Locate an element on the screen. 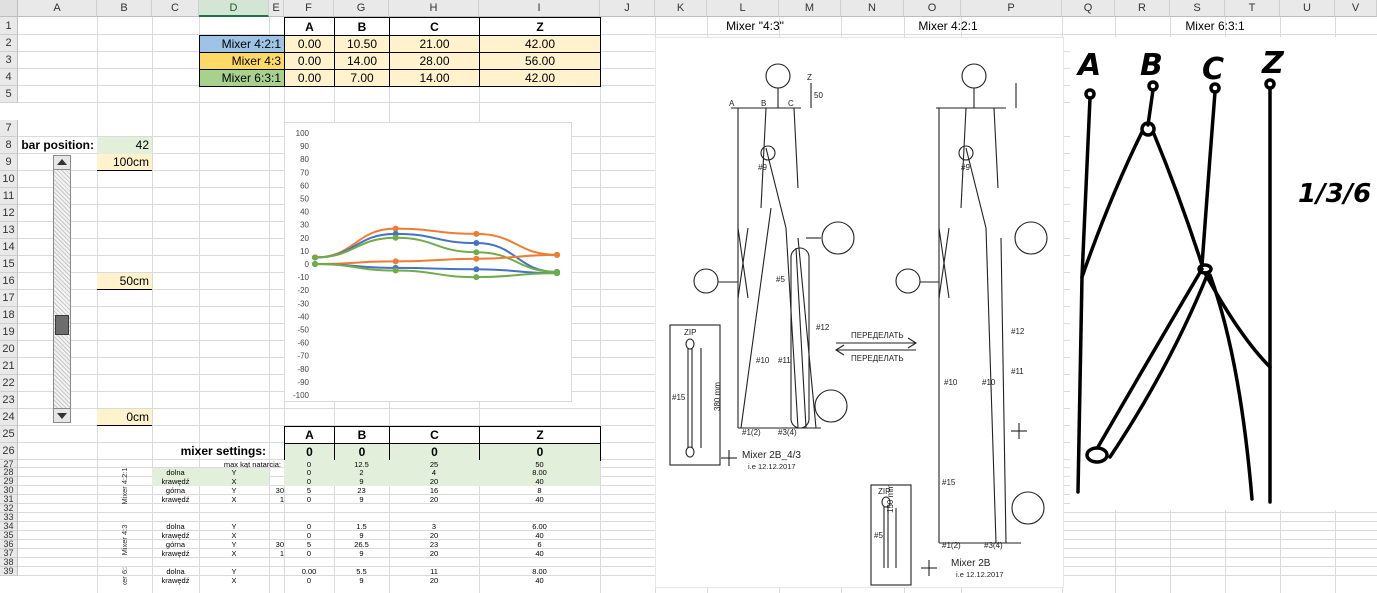 The image size is (1377, 593). row-header-8: 8 is located at coordinates (9, 145).